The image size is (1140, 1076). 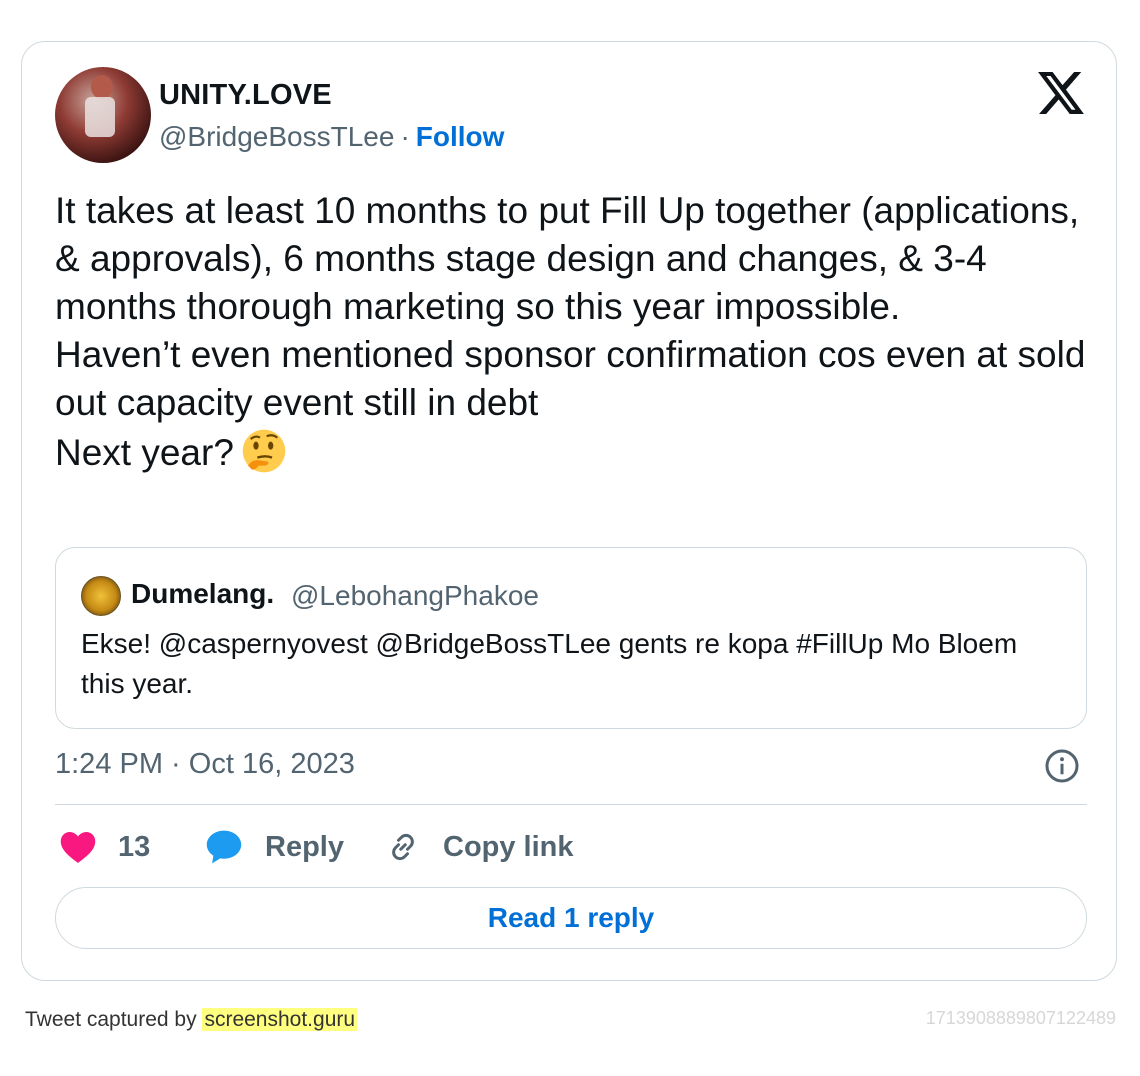 I want to click on divider, so click(x=571, y=804).